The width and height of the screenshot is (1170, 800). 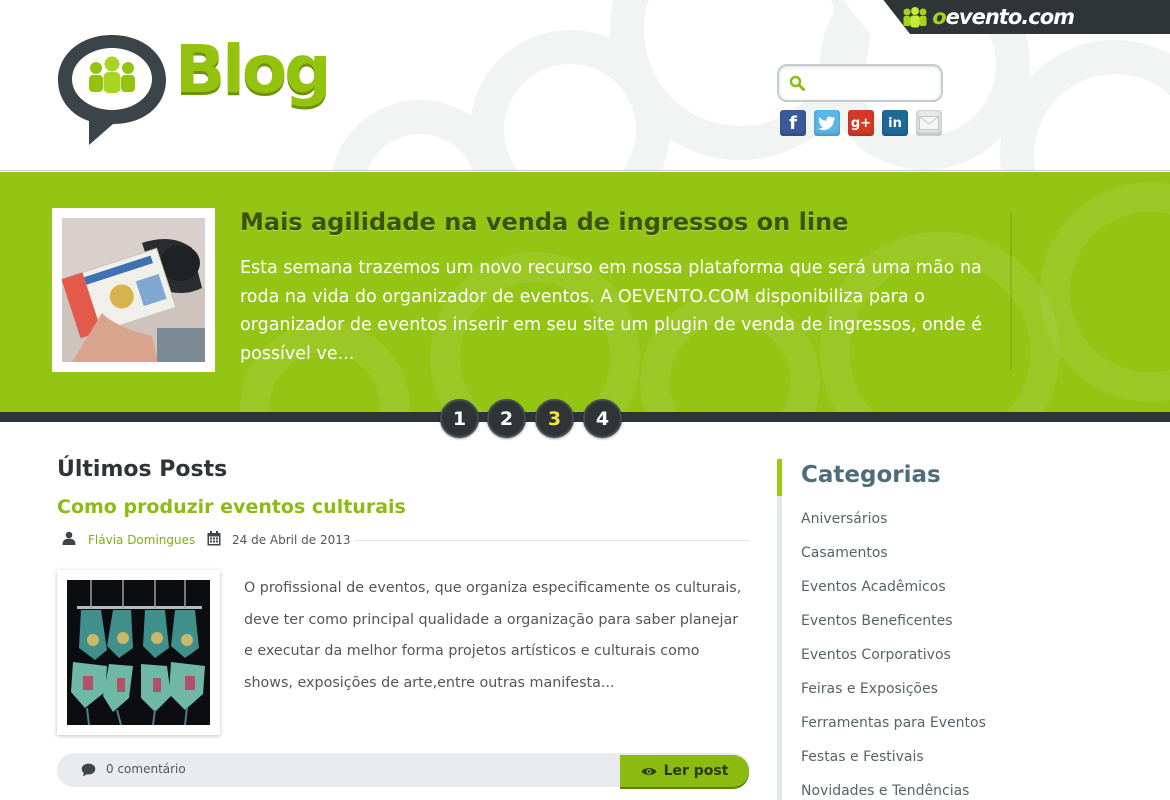 What do you see at coordinates (459, 418) in the screenshot?
I see `slider-page-1: 1` at bounding box center [459, 418].